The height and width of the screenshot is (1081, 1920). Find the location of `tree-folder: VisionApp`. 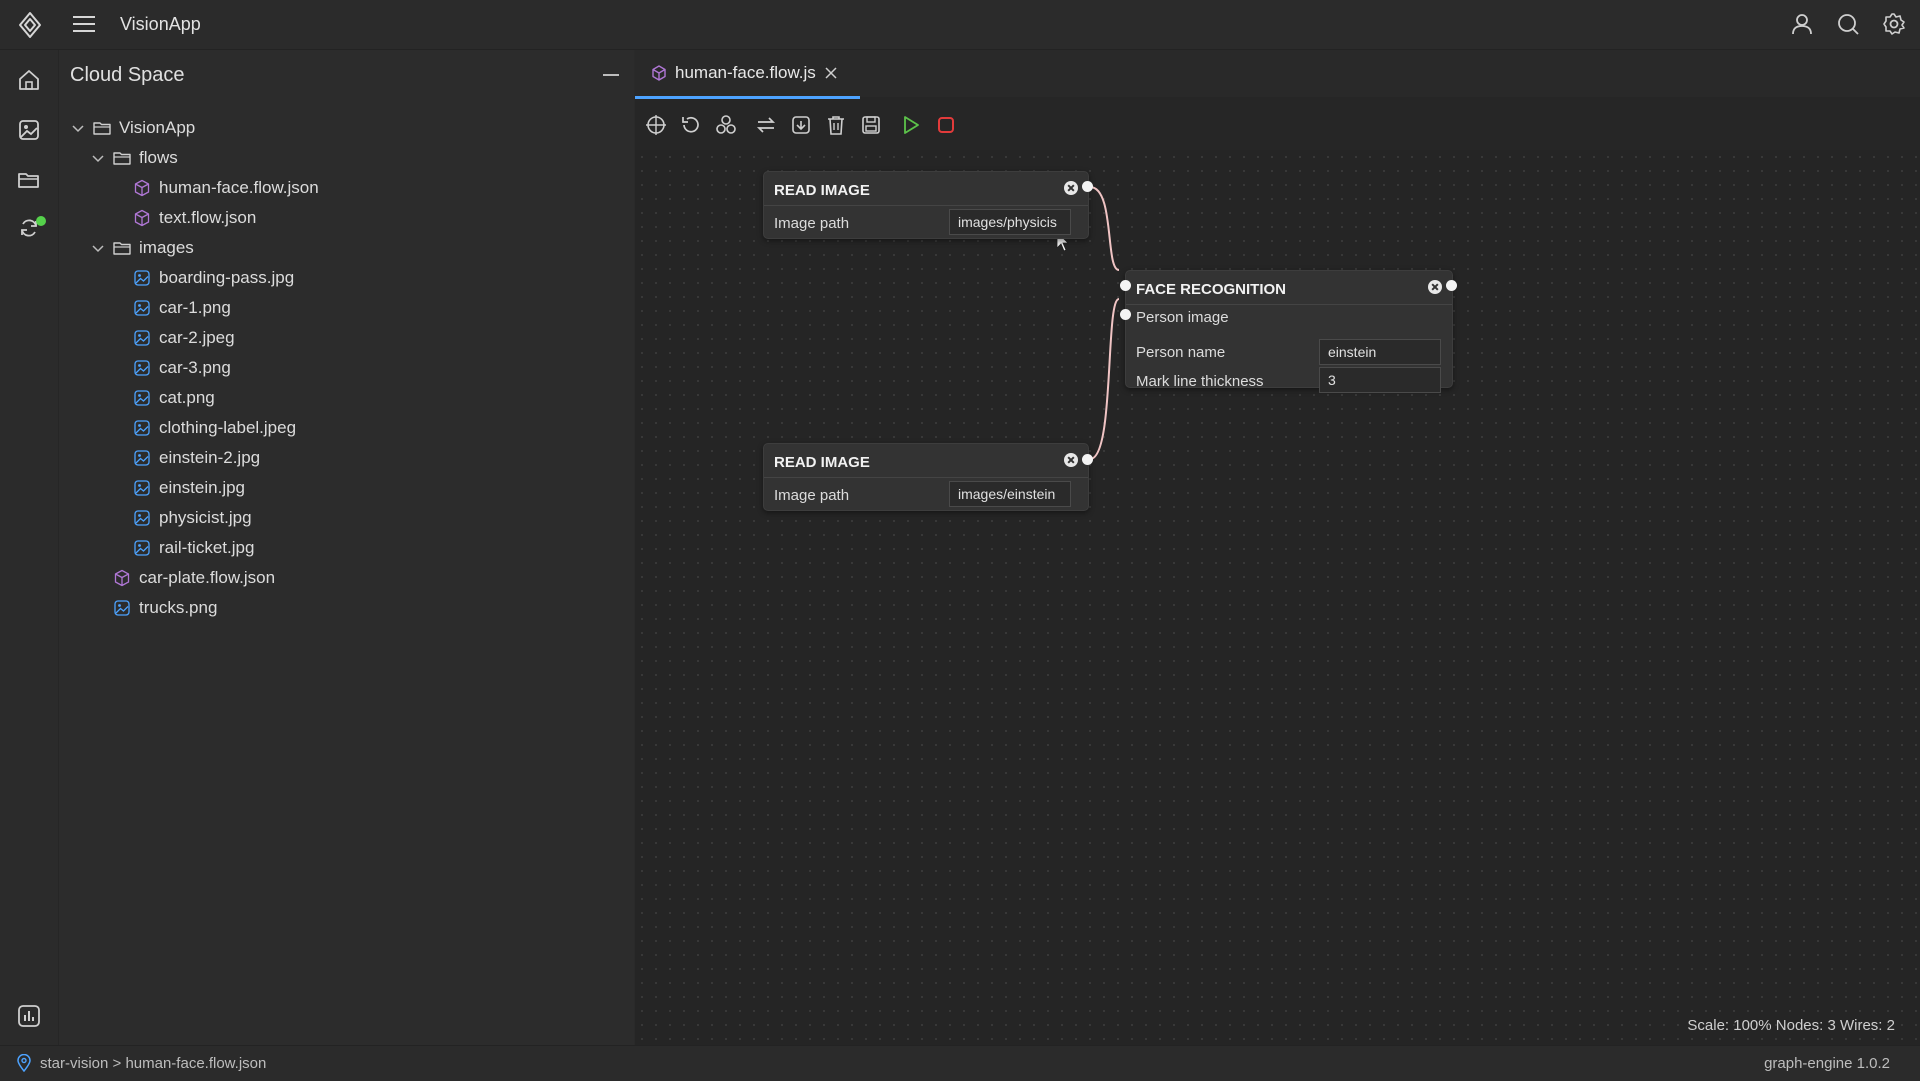

tree-folder: VisionApp is located at coordinates (346, 128).